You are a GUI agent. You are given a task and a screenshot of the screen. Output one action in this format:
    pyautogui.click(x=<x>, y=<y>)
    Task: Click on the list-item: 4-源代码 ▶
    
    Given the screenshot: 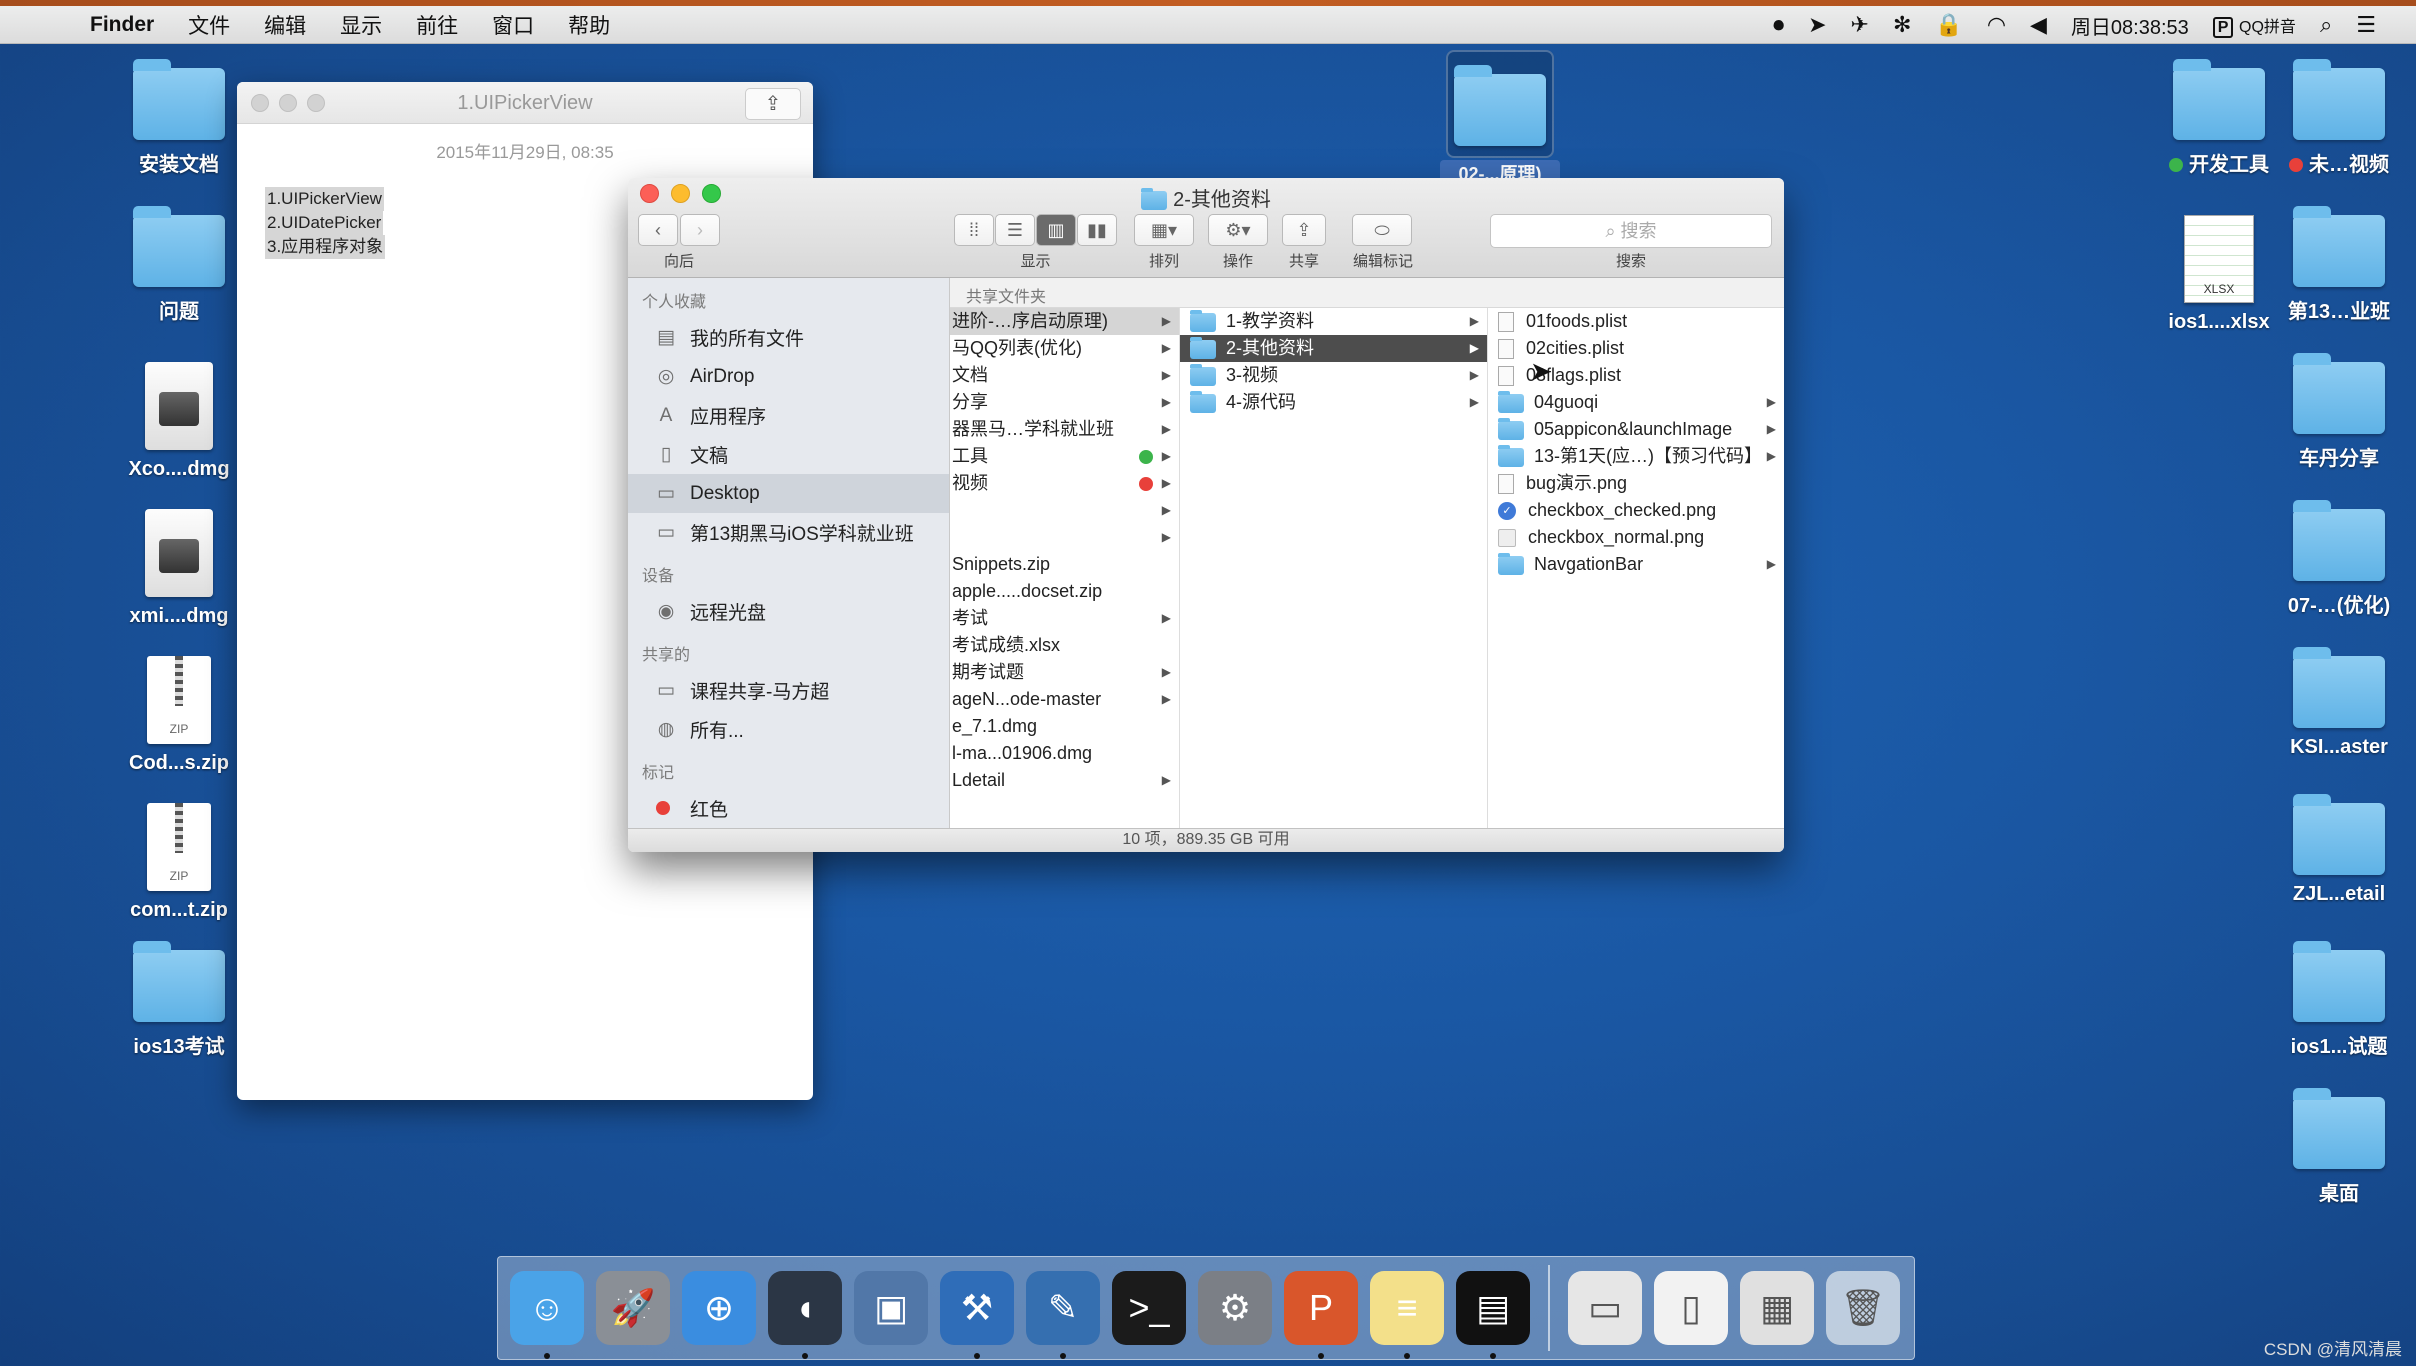 What is the action you would take?
    pyautogui.click(x=1333, y=402)
    